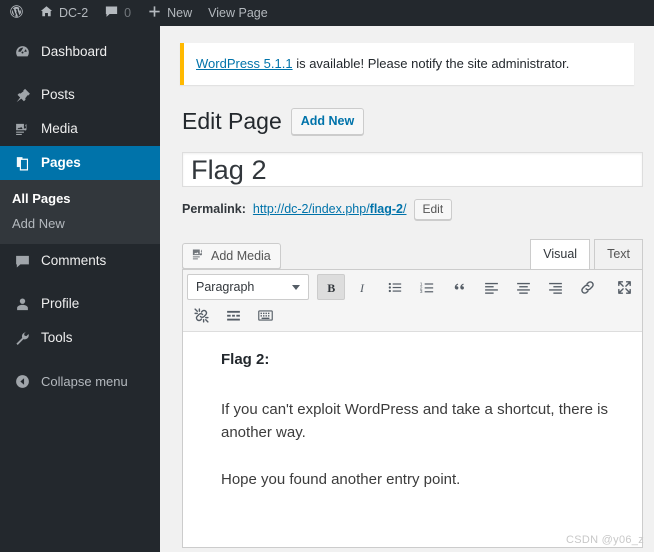 The height and width of the screenshot is (552, 654). What do you see at coordinates (46, 13) in the screenshot?
I see `home-icon` at bounding box center [46, 13].